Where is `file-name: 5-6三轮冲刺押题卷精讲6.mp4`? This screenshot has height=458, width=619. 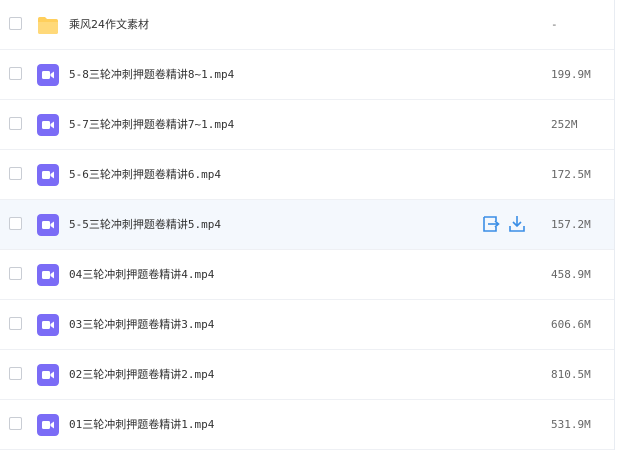
file-name: 5-6三轮冲刺押题卷精讲6.mp4 is located at coordinates (145, 174).